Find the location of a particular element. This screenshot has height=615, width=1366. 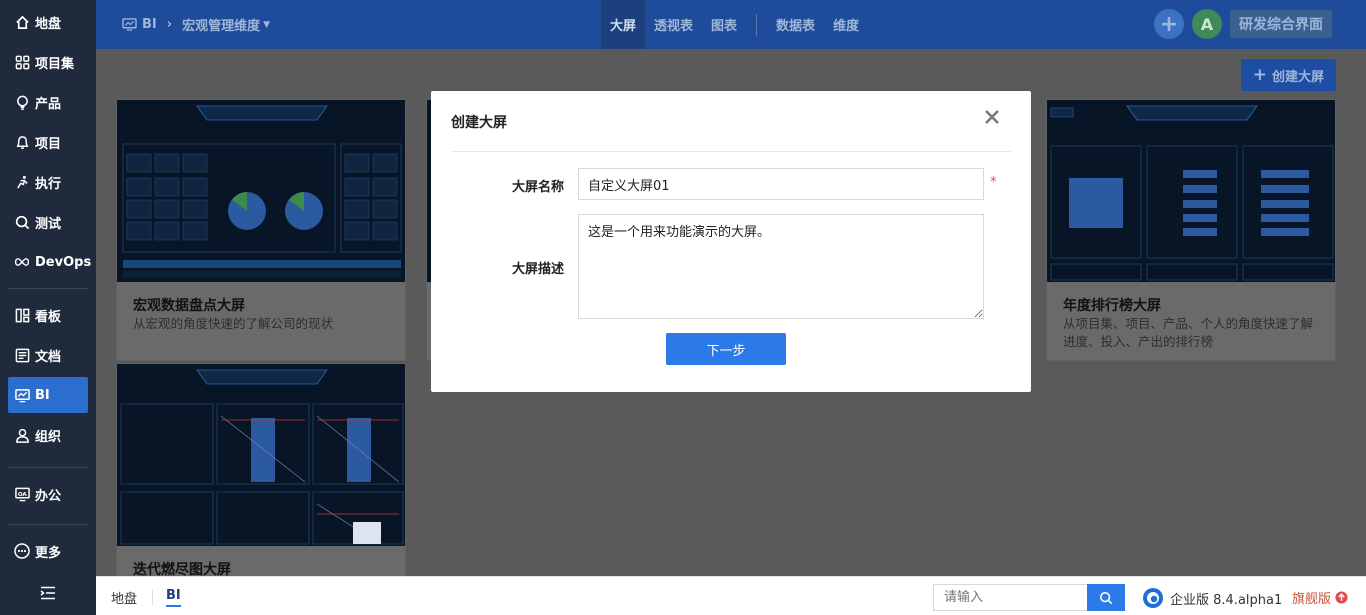

edition-label: 企业版 8.4.alpha1 is located at coordinates (1226, 600).